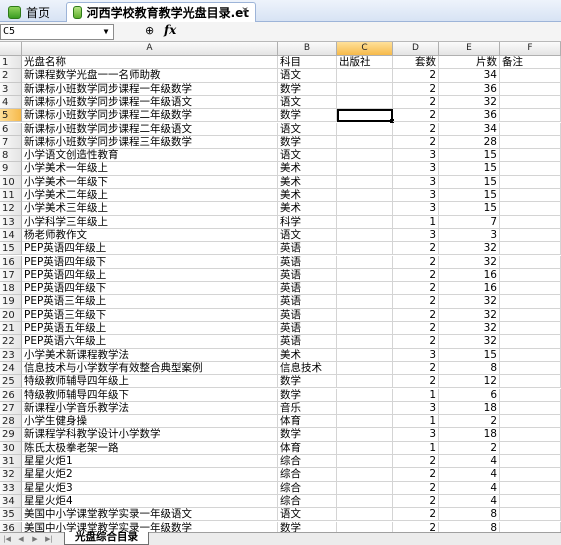  What do you see at coordinates (365, 63) in the screenshot?
I see `cell-c: 出版社` at bounding box center [365, 63].